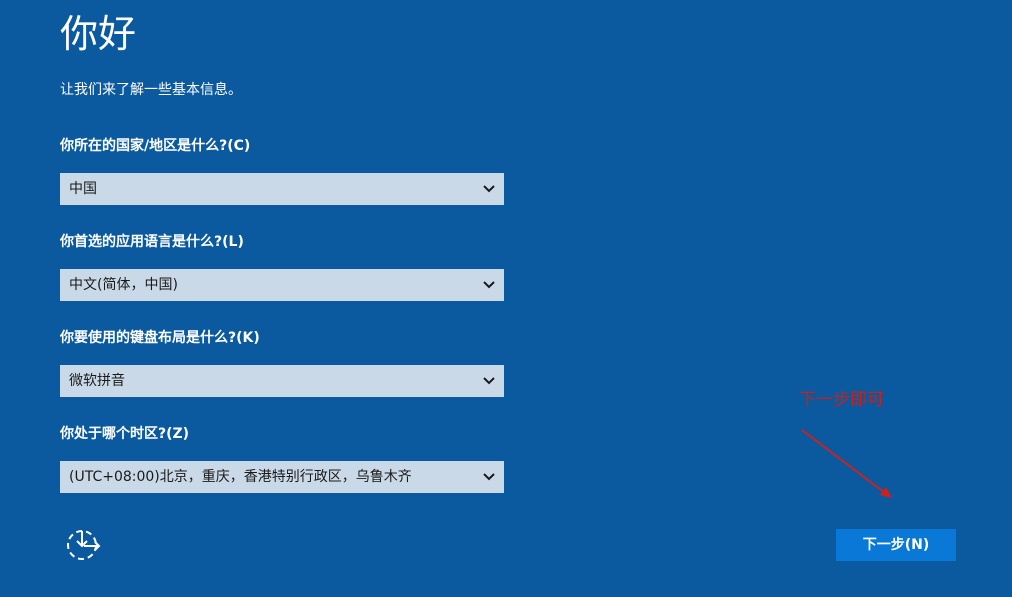 This screenshot has width=1012, height=597. What do you see at coordinates (282, 189) in the screenshot?
I see `country-select: 中国` at bounding box center [282, 189].